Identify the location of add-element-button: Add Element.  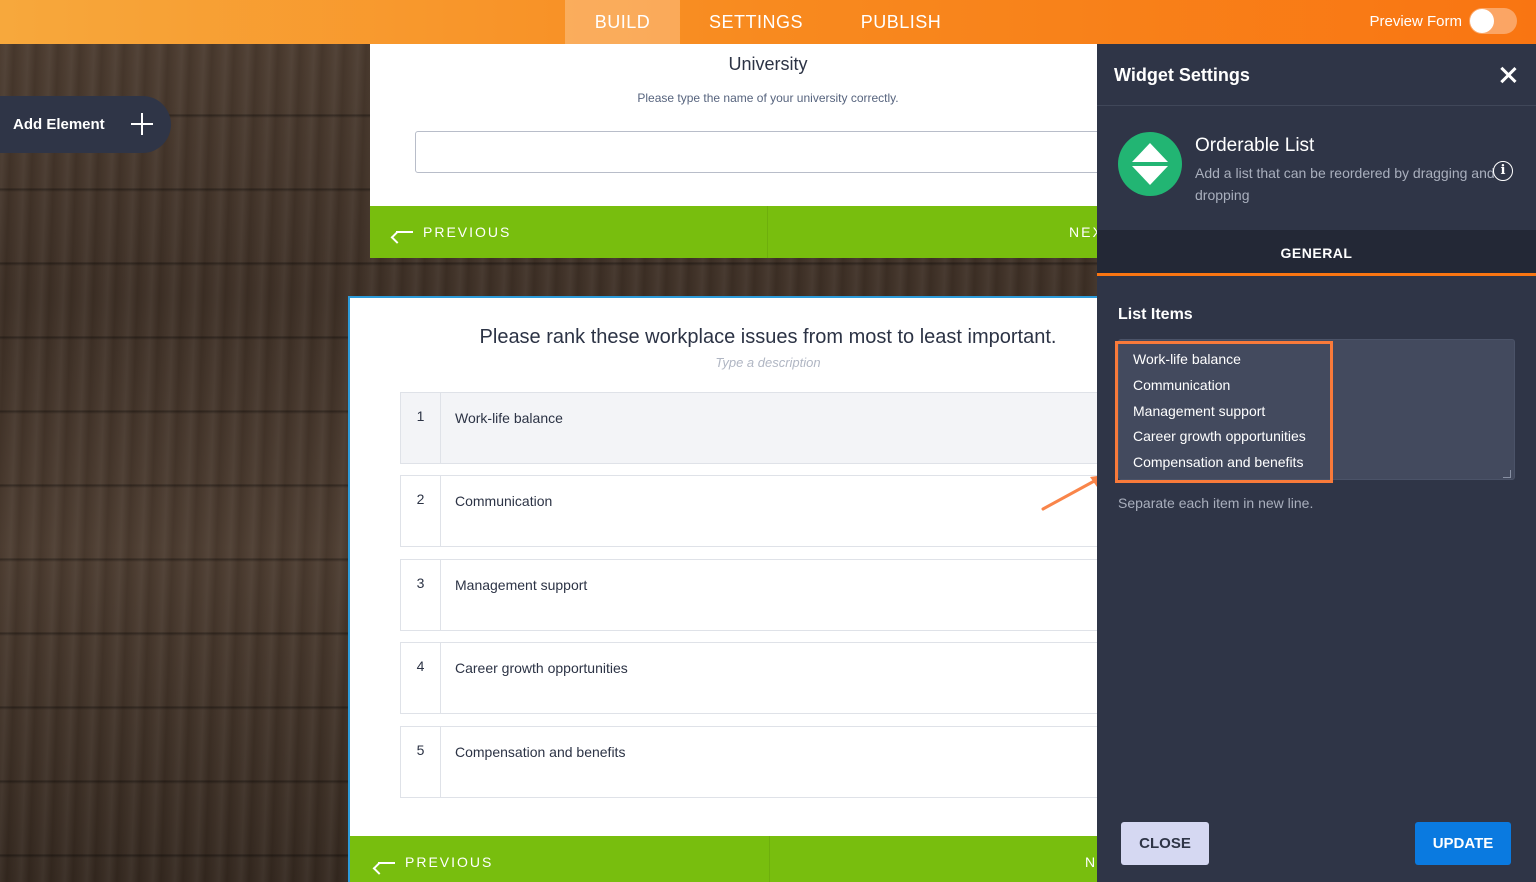
(85, 124).